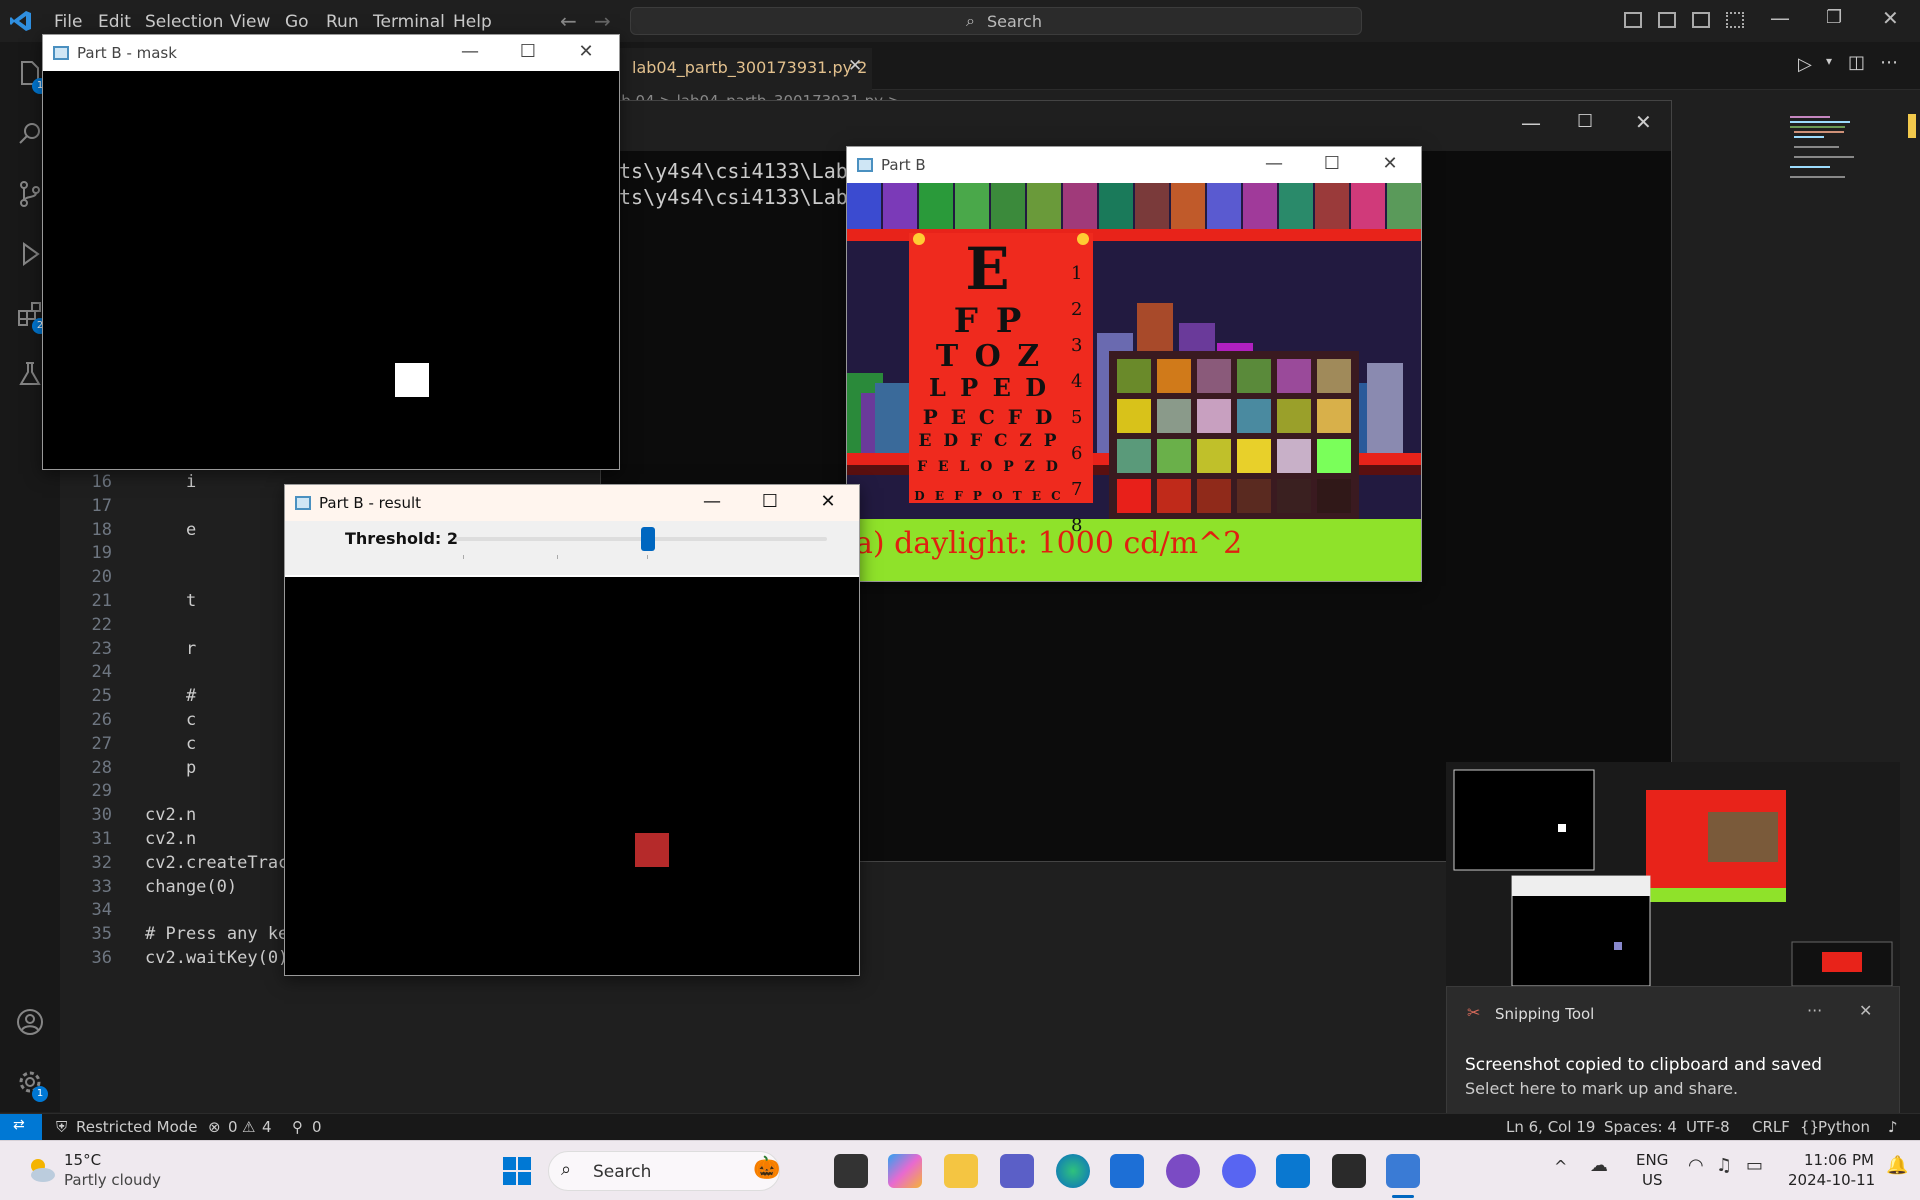 The image size is (1920, 1200). I want to click on ports-count: 0, so click(317, 1127).